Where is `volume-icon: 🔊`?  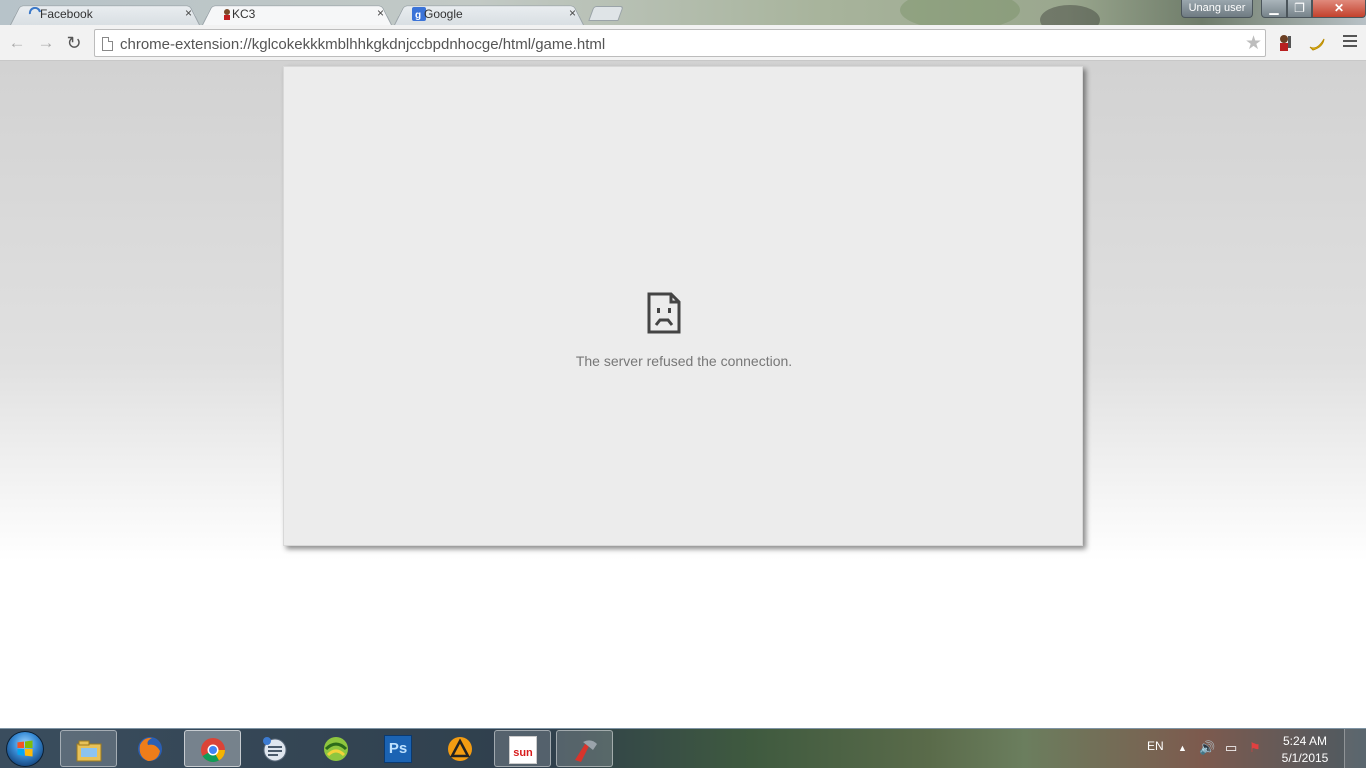
volume-icon: 🔊 is located at coordinates (1207, 748).